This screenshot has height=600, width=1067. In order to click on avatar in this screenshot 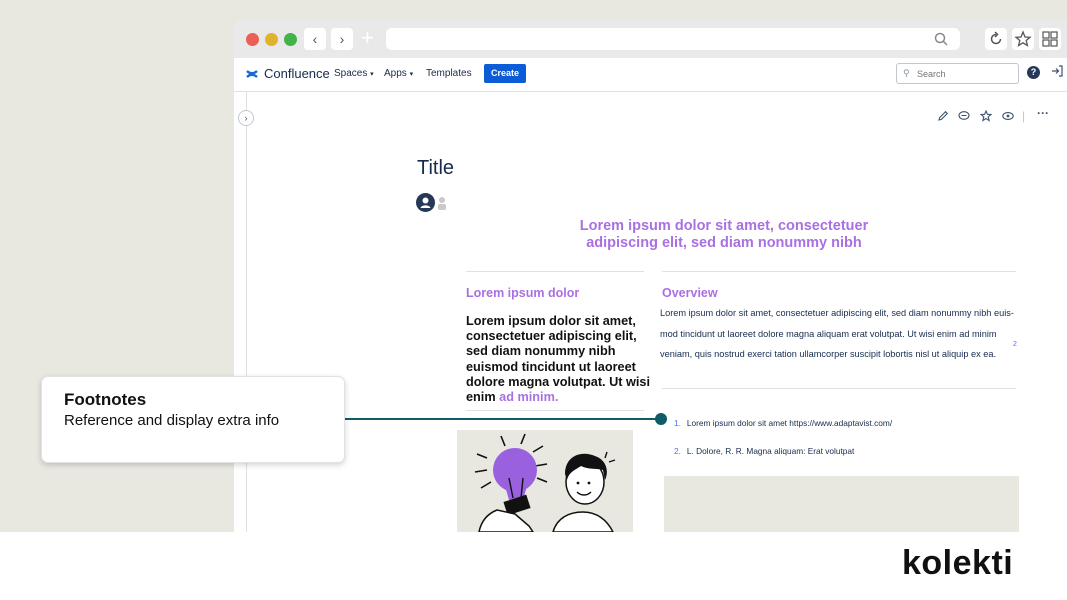, I will do `click(425, 202)`.